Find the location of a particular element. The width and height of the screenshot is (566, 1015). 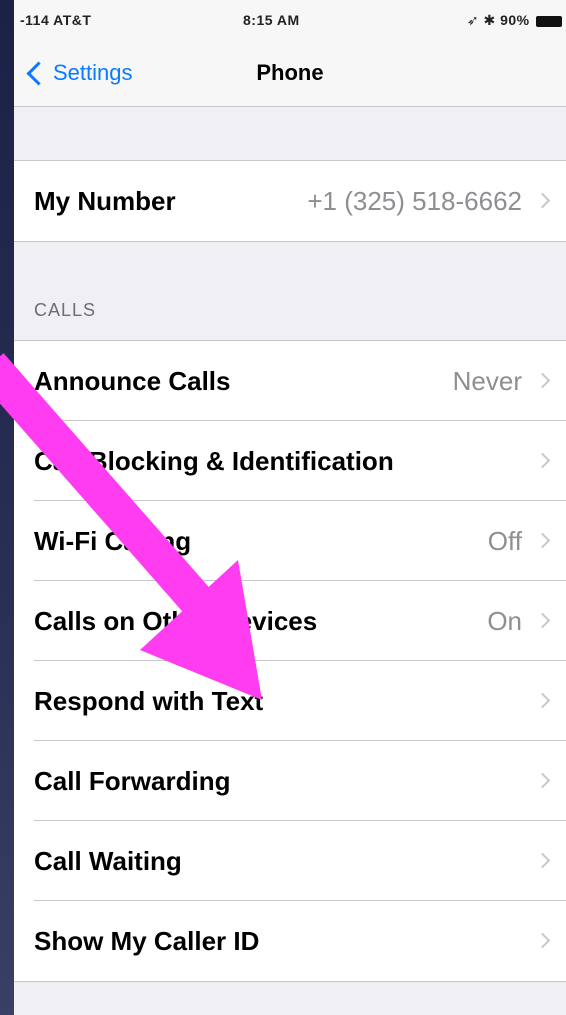

call-waiting-row: Call Waiting is located at coordinates (290, 861).